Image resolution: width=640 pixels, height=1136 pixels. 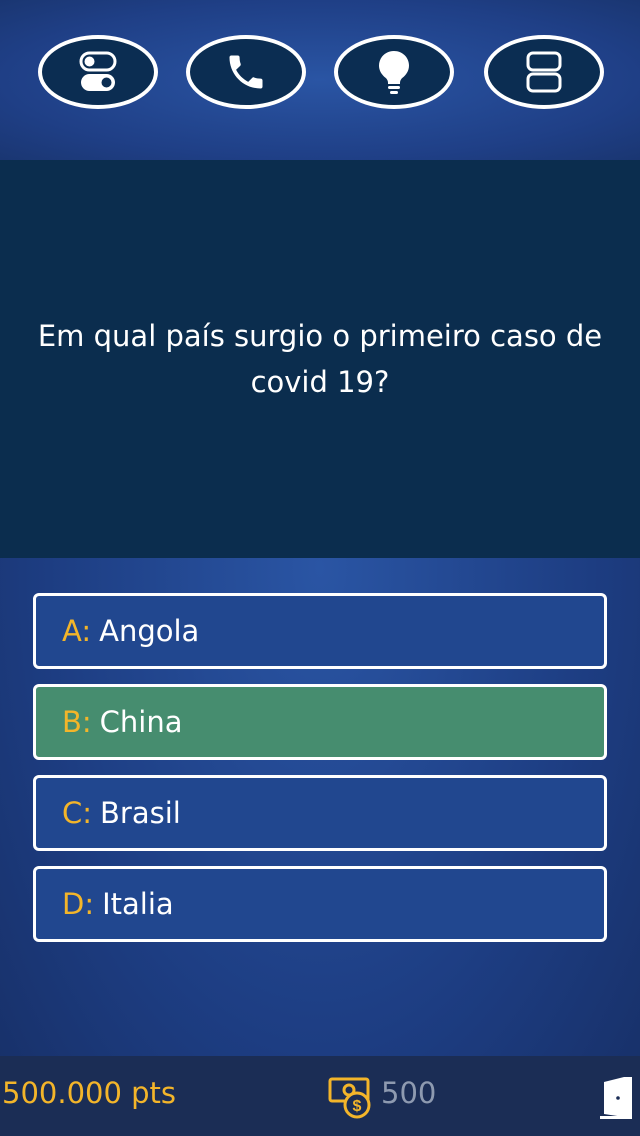 I want to click on exit-door-icon, so click(x=617, y=1097).